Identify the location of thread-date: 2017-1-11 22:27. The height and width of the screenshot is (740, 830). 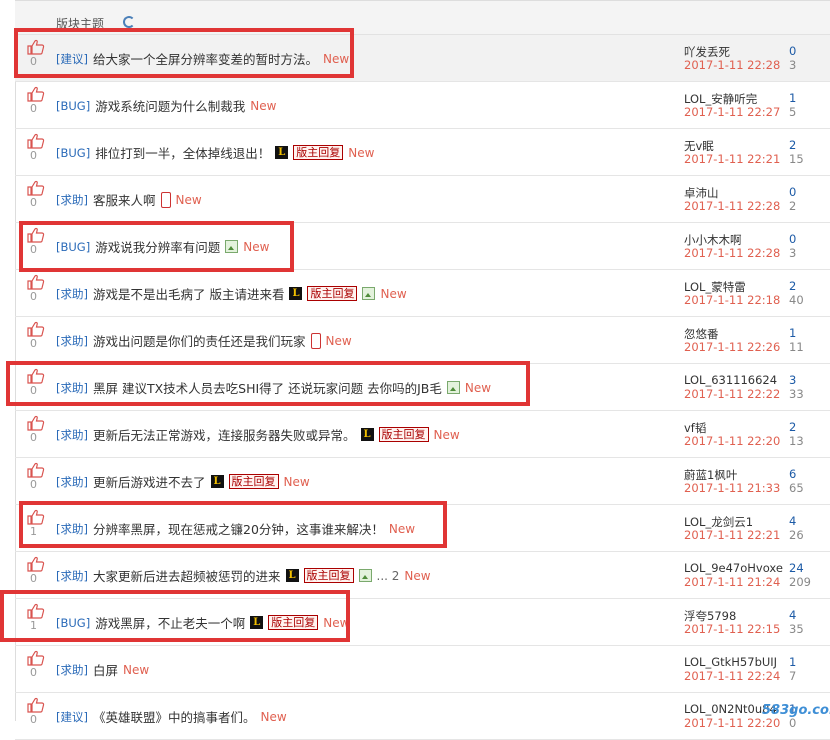
(732, 112).